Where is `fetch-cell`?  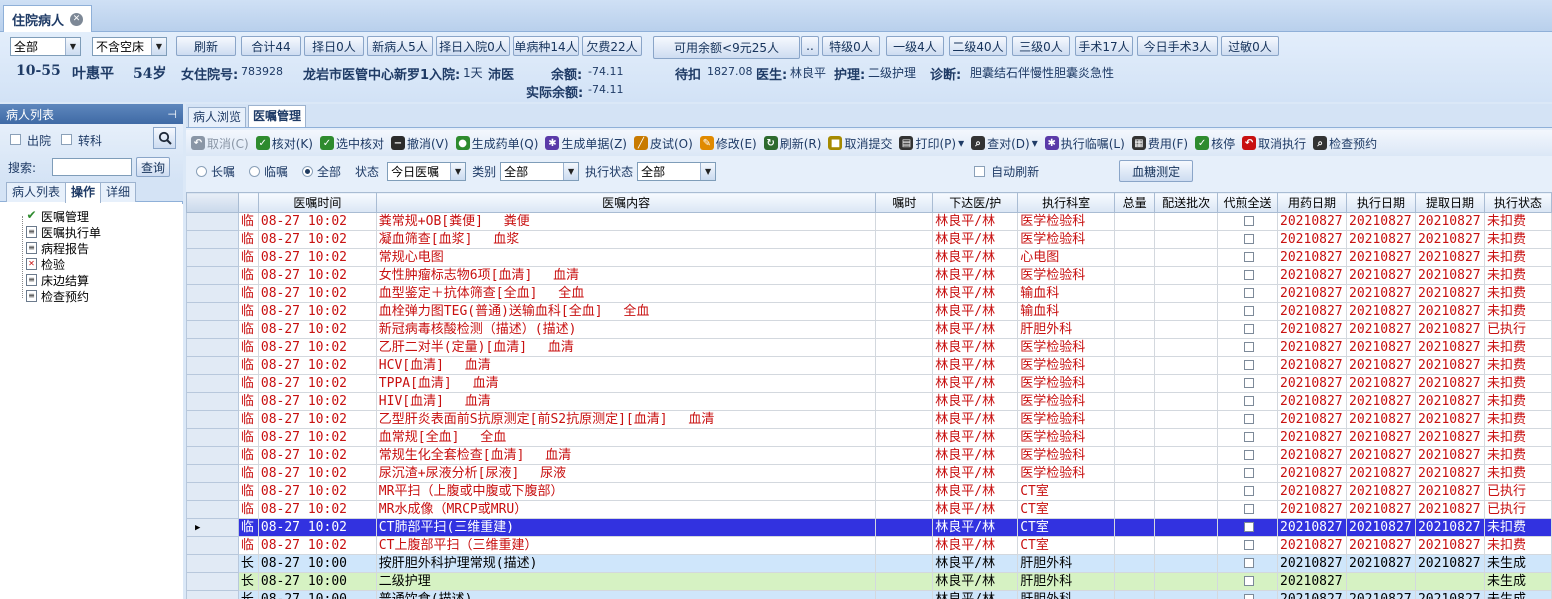 fetch-cell is located at coordinates (1449, 581).